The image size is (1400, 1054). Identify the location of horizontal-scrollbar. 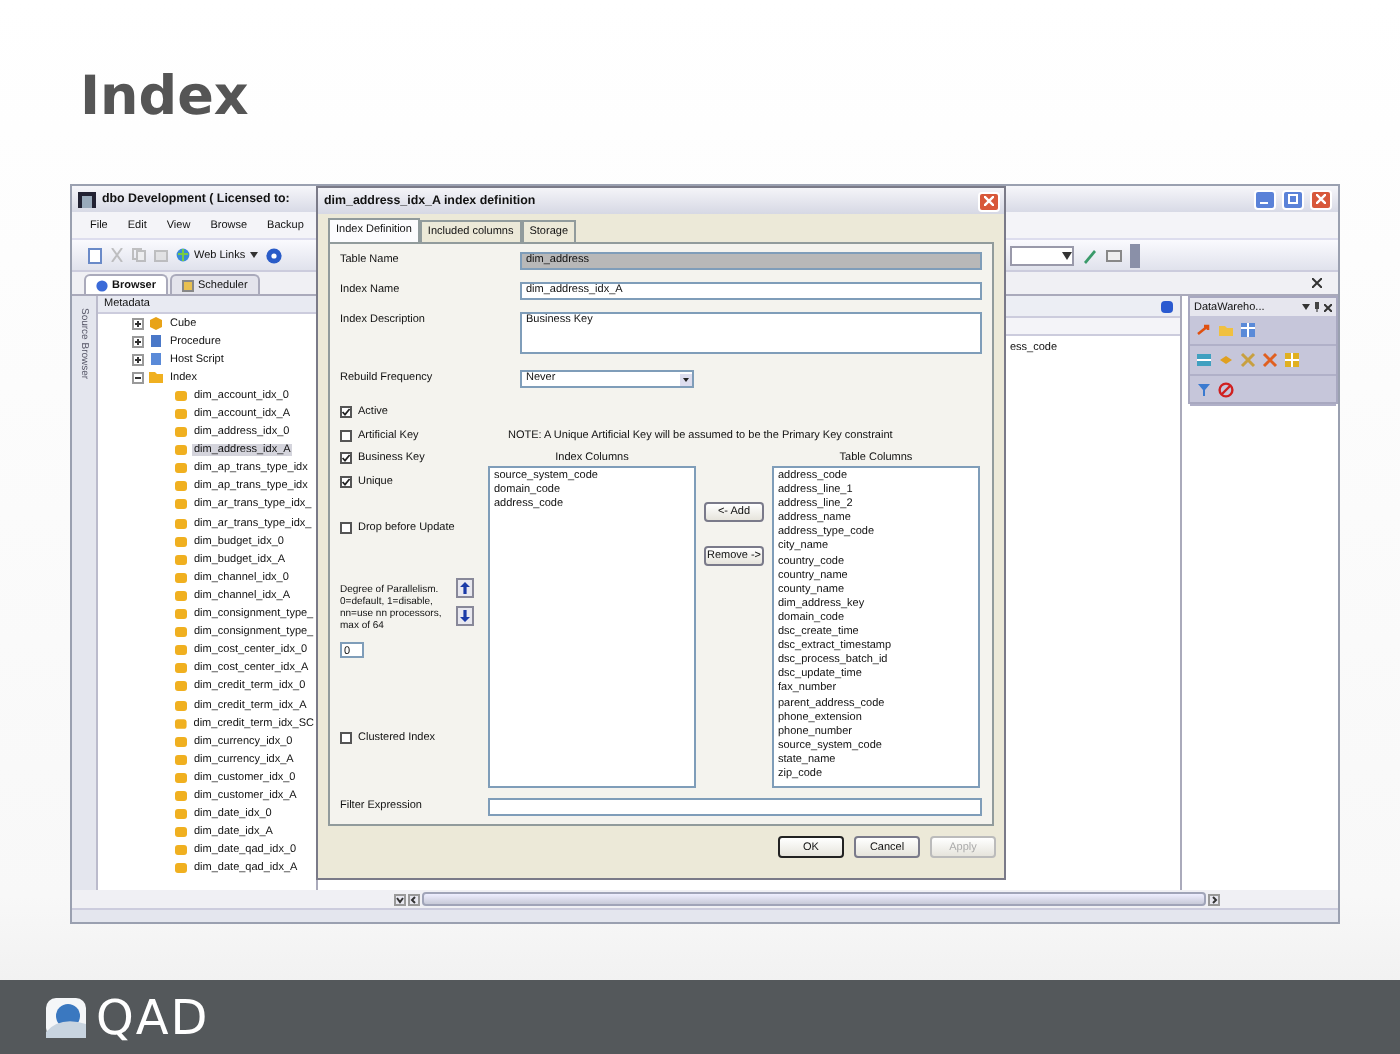
(814, 899).